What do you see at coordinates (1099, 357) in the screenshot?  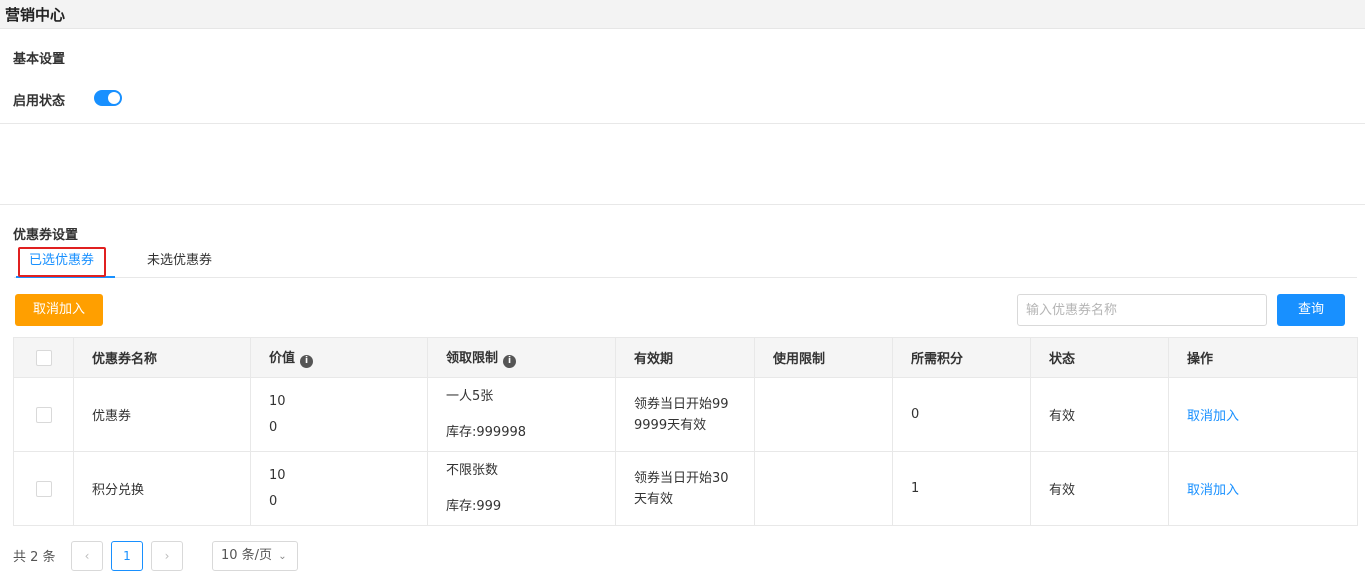 I see `column-header: 状态` at bounding box center [1099, 357].